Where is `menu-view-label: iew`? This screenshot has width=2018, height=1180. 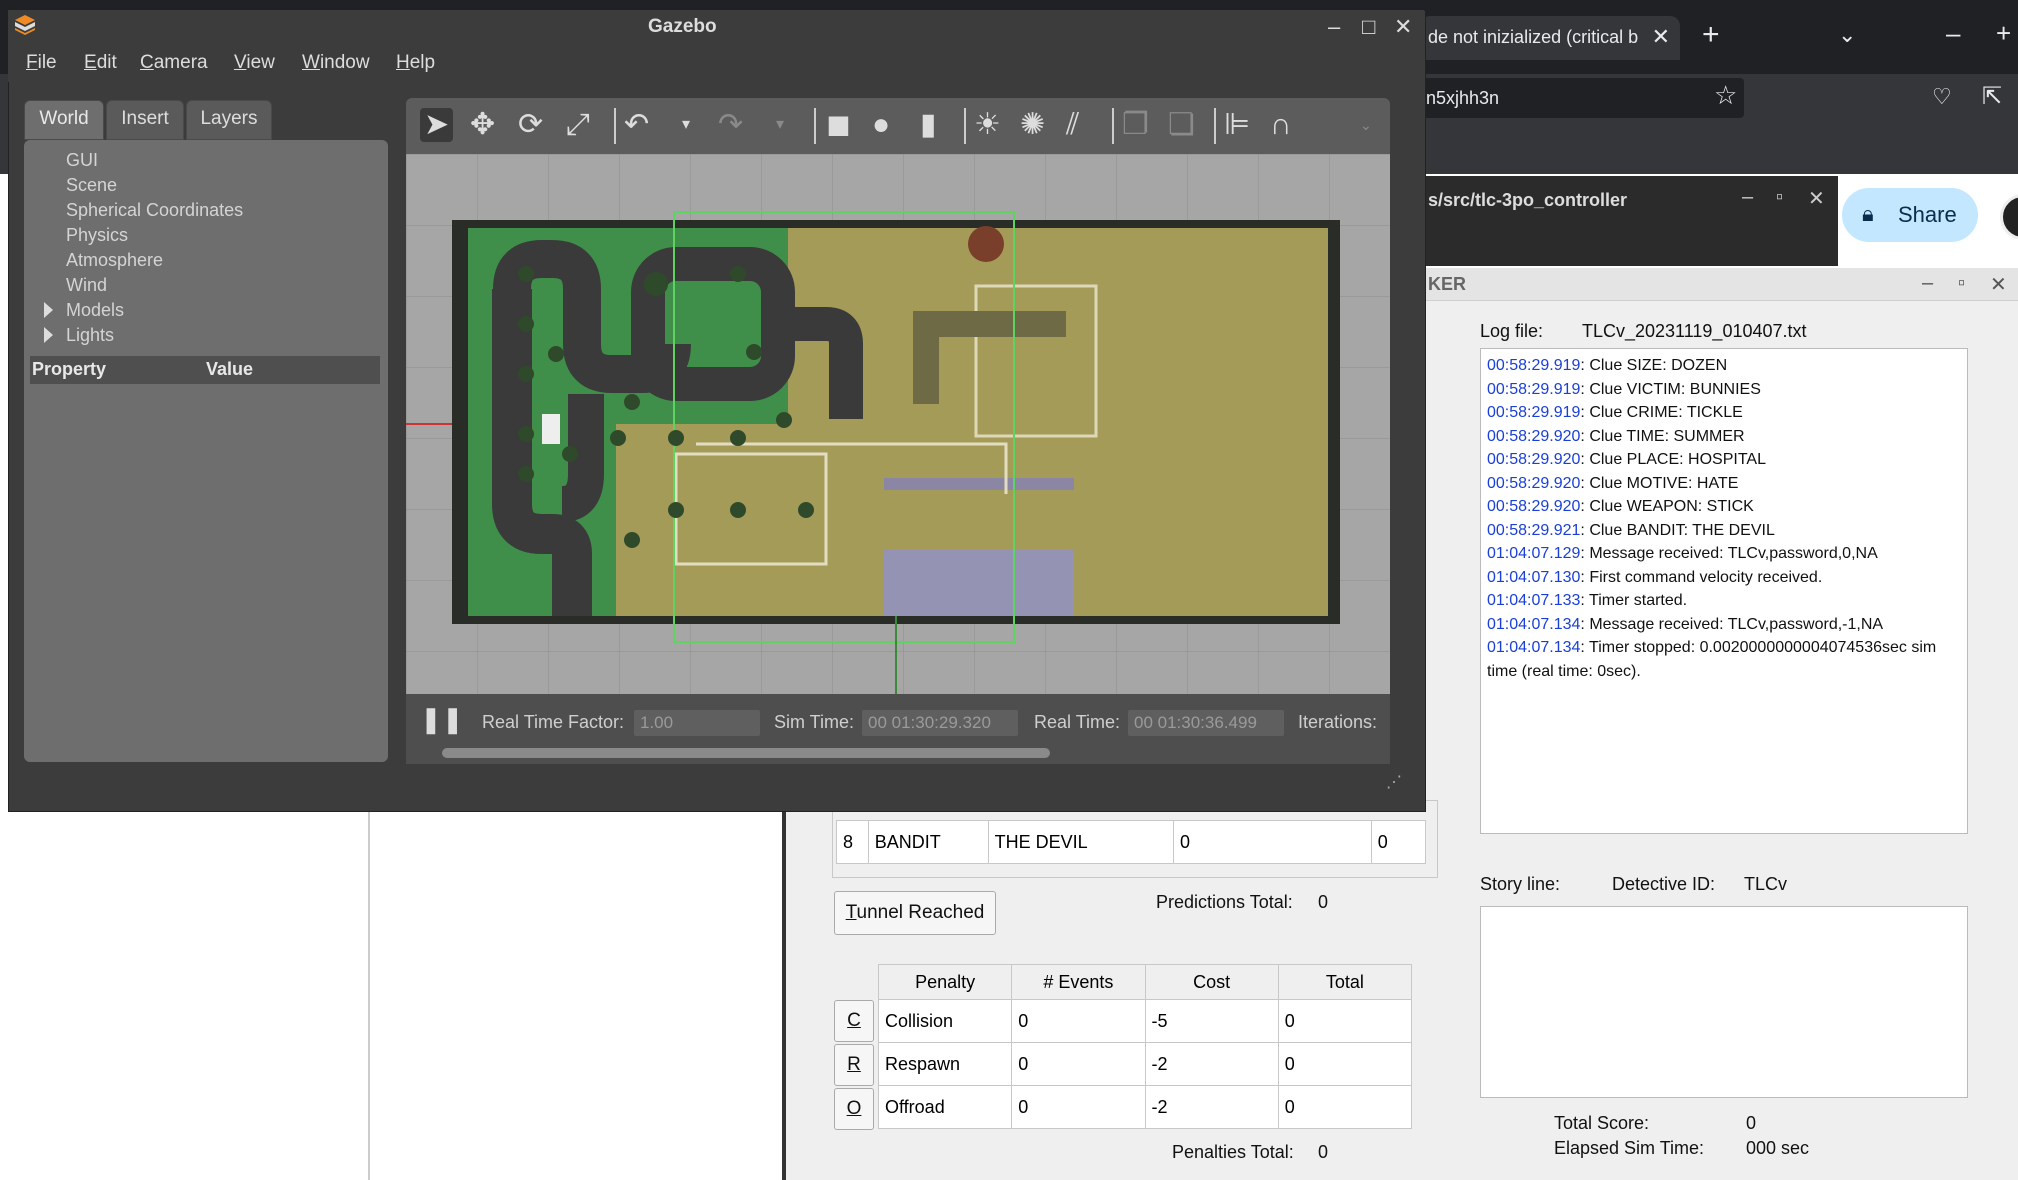 menu-view-label: iew is located at coordinates (260, 62).